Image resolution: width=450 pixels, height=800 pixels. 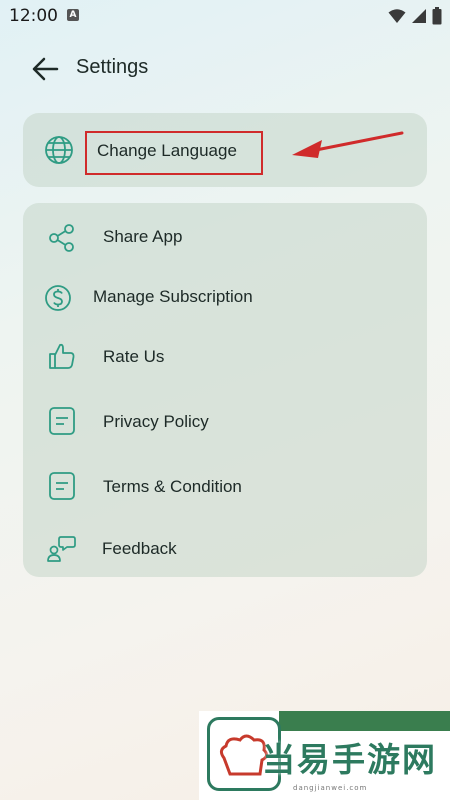 What do you see at coordinates (225, 237) in the screenshot?
I see `menu-item-share-app: Share App` at bounding box center [225, 237].